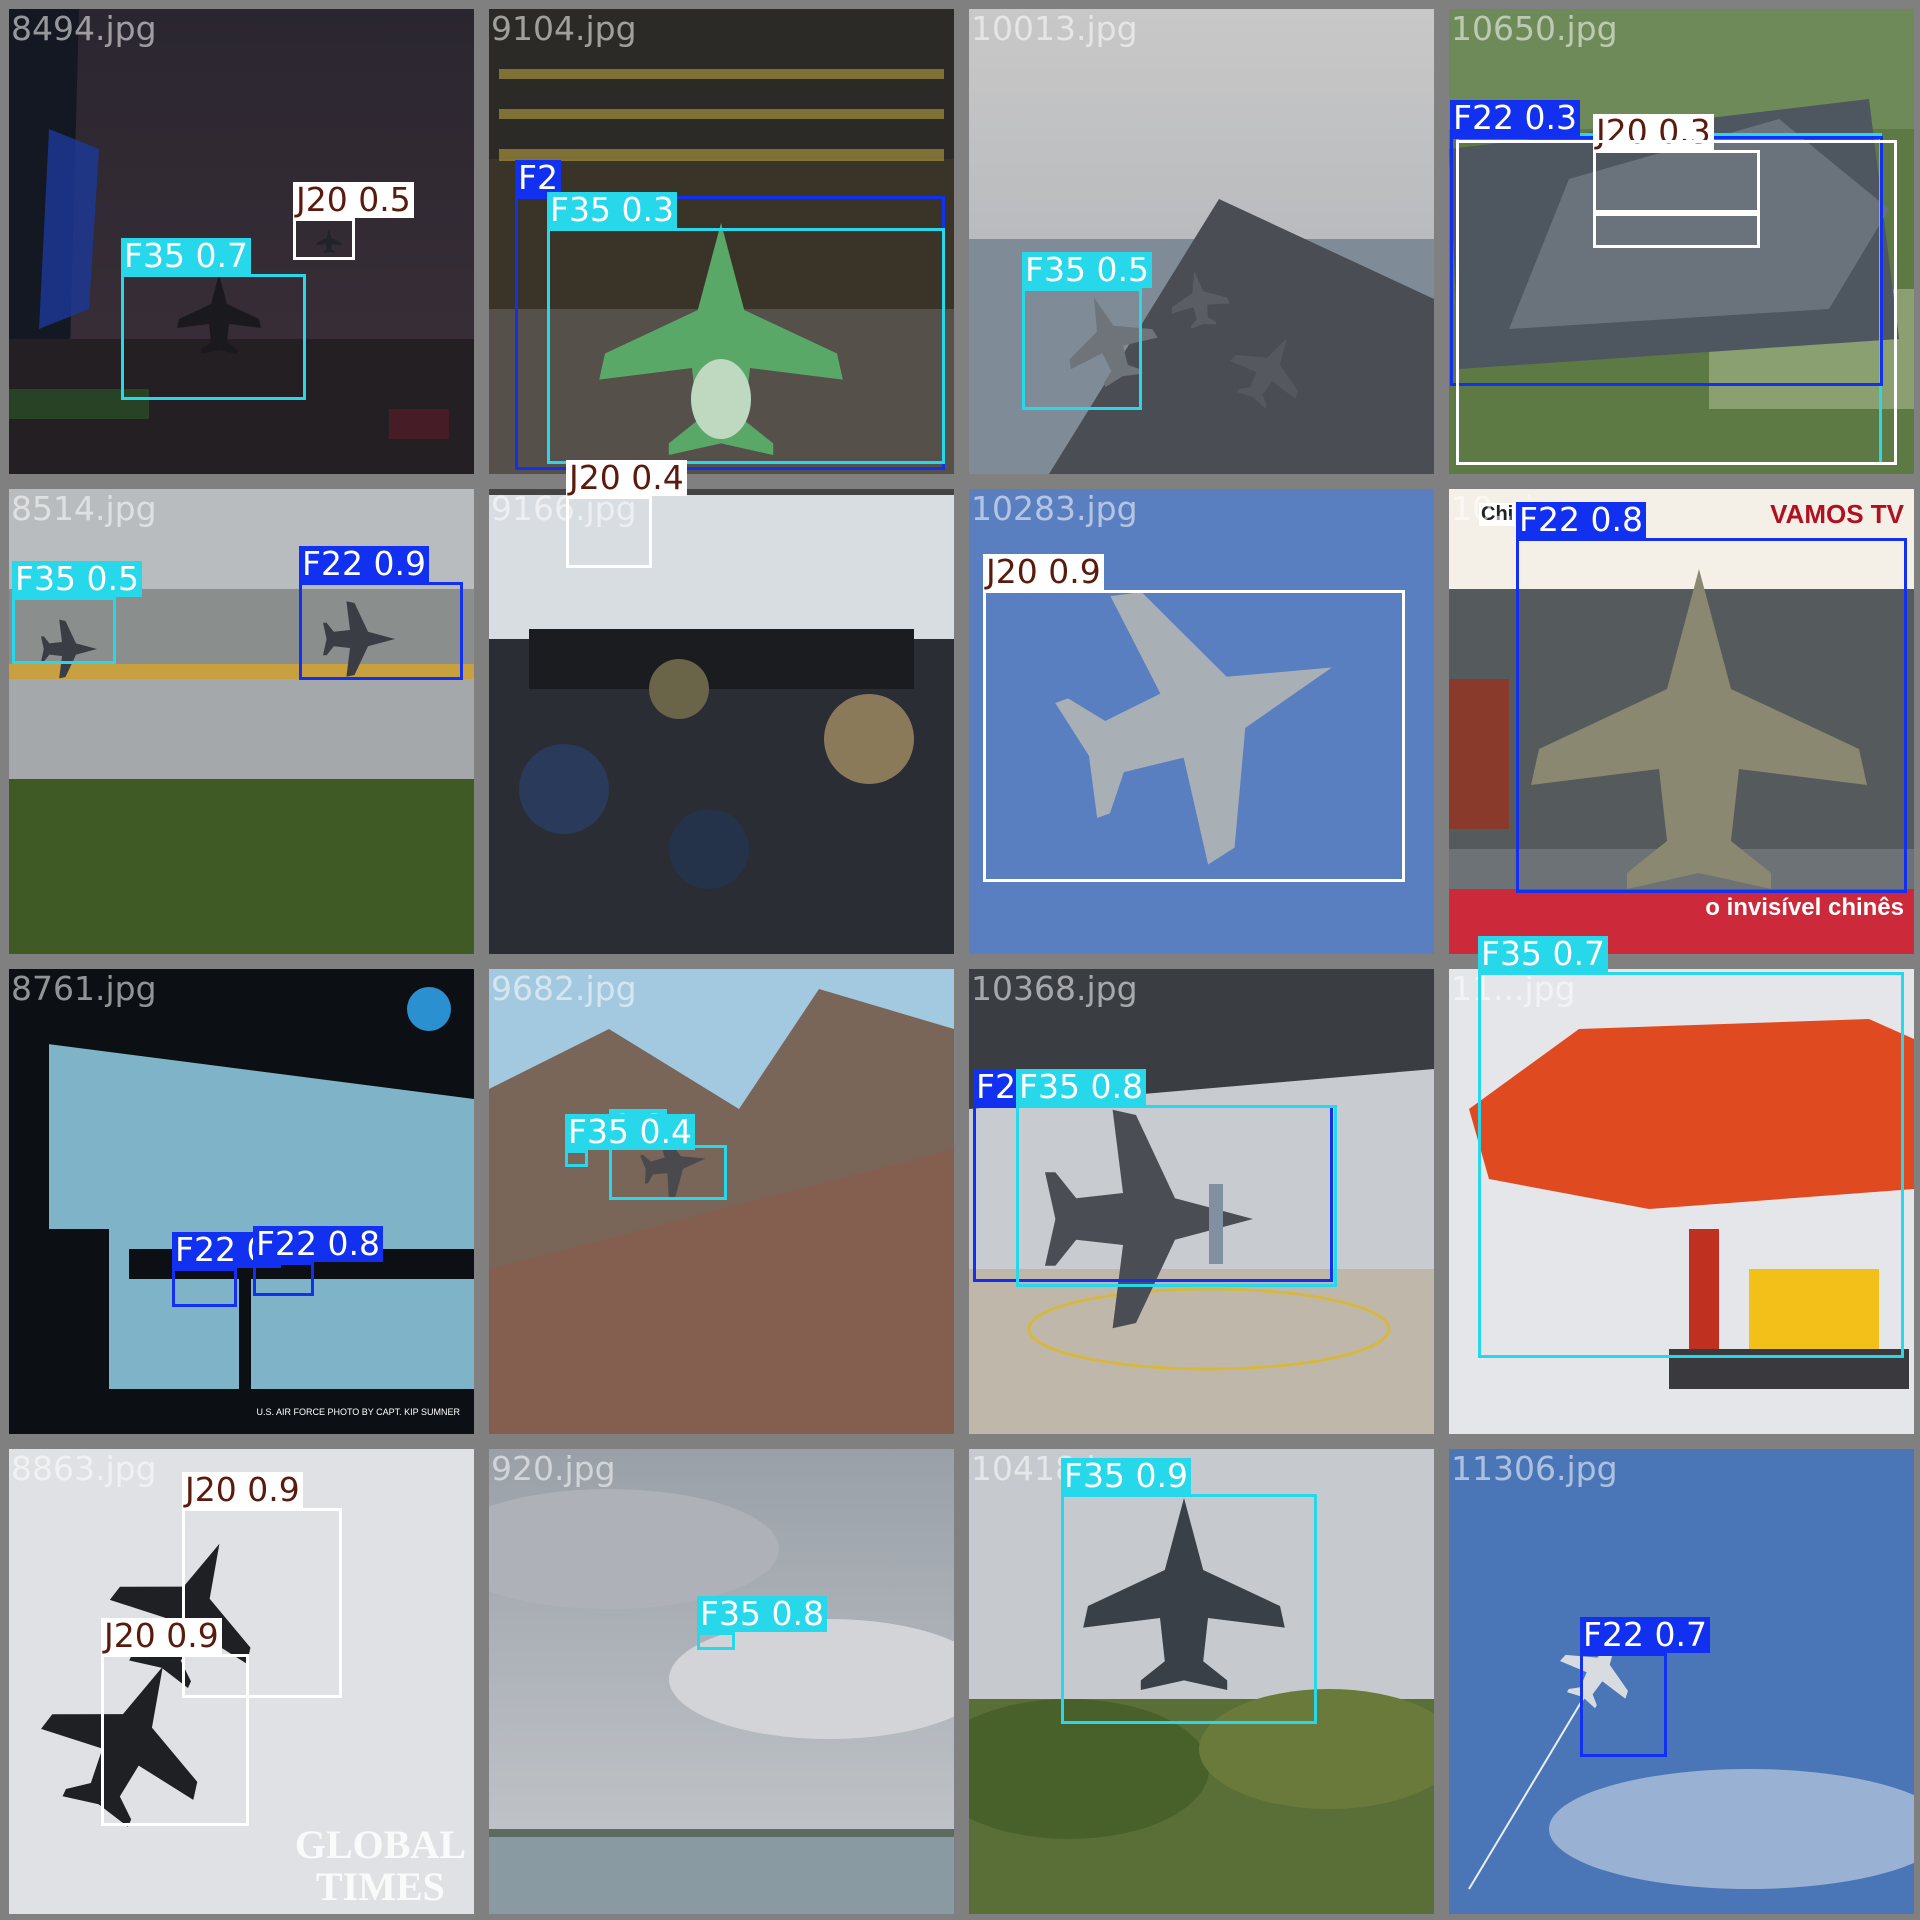 This screenshot has height=1920, width=1920. I want to click on detection-label: F35 0.3, so click(612, 210).